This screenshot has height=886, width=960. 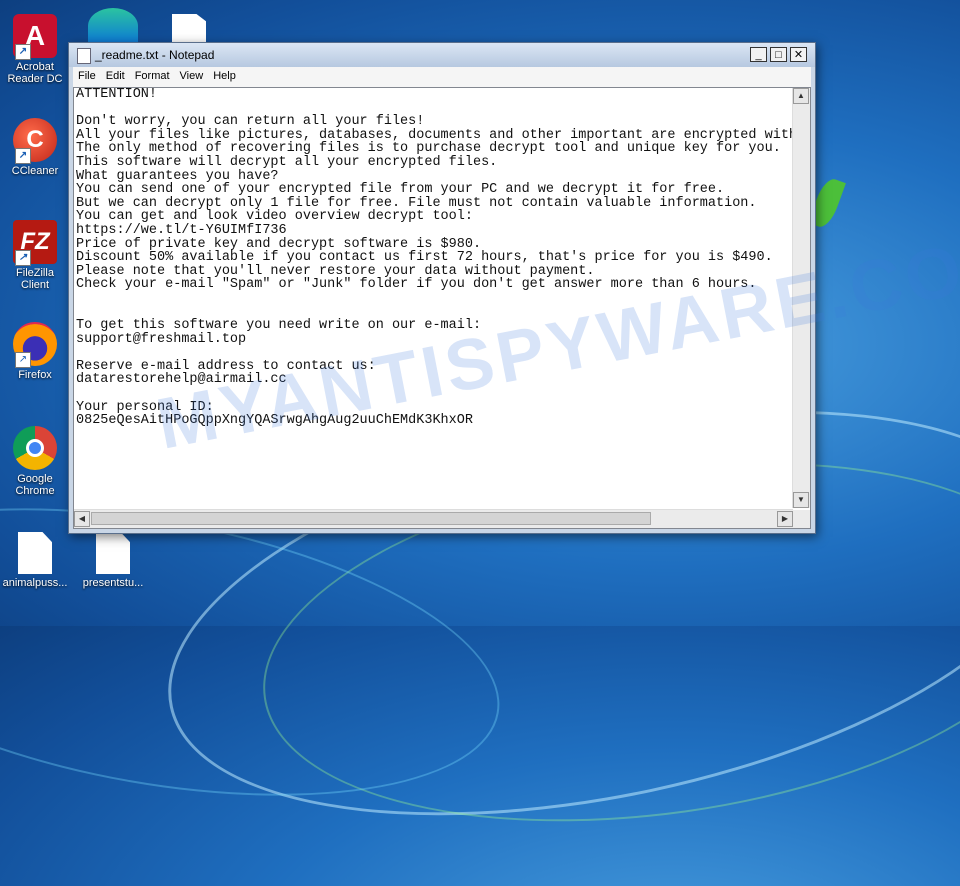 I want to click on menu-file: File, so click(x=87, y=74).